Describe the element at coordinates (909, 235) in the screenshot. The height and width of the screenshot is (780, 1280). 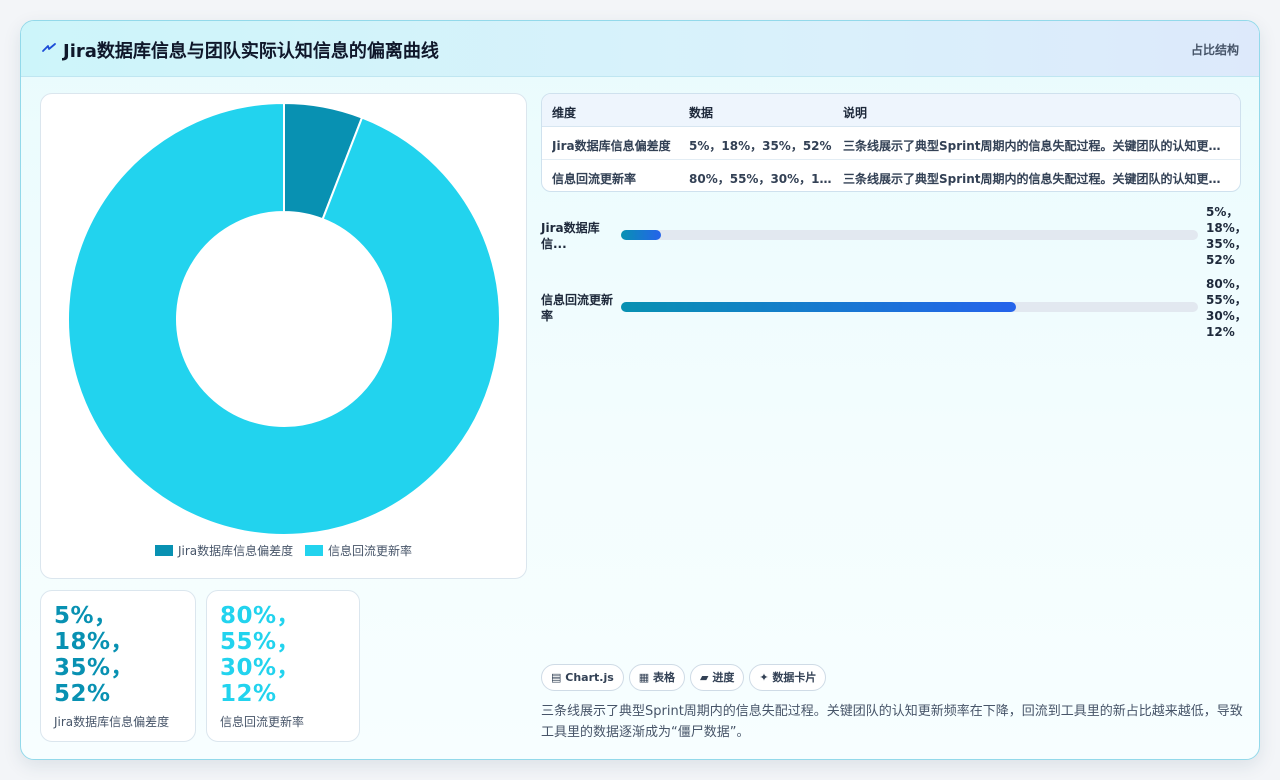
I see `progress-track-deviation` at that location.